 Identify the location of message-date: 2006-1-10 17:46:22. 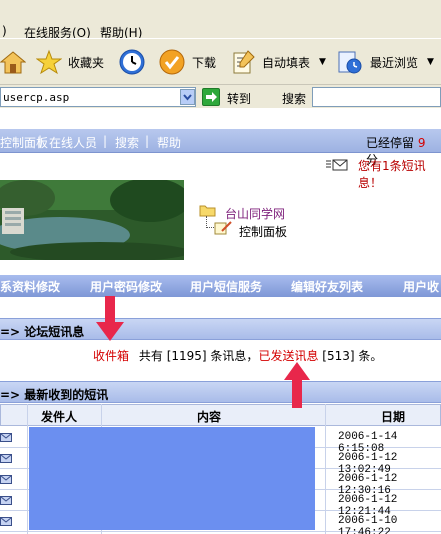
(368, 524).